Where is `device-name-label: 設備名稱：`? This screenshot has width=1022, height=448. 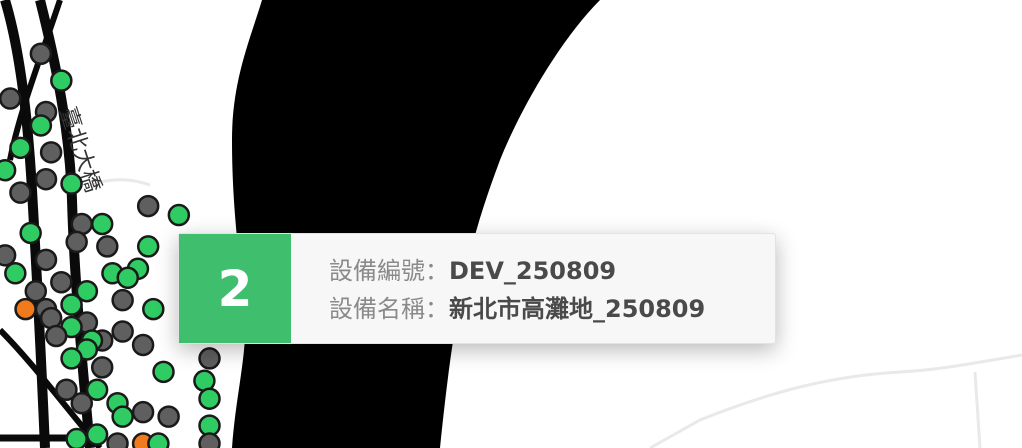
device-name-label: 設備名稱： is located at coordinates (389, 309).